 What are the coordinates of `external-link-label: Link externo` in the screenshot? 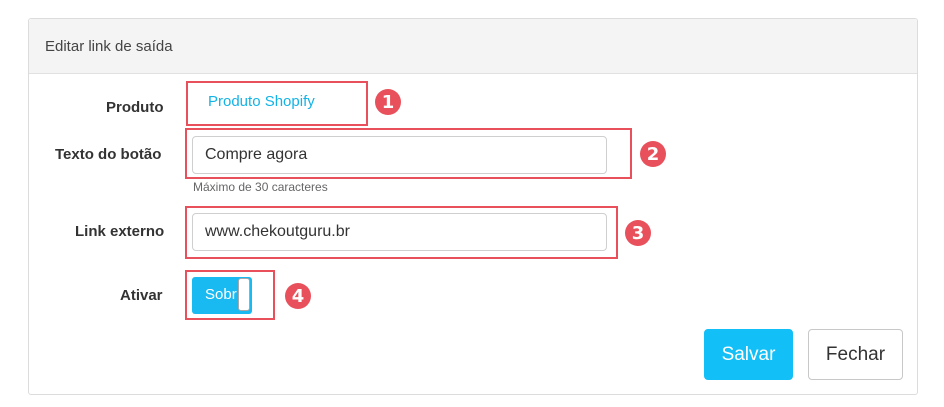 It's located at (120, 231).